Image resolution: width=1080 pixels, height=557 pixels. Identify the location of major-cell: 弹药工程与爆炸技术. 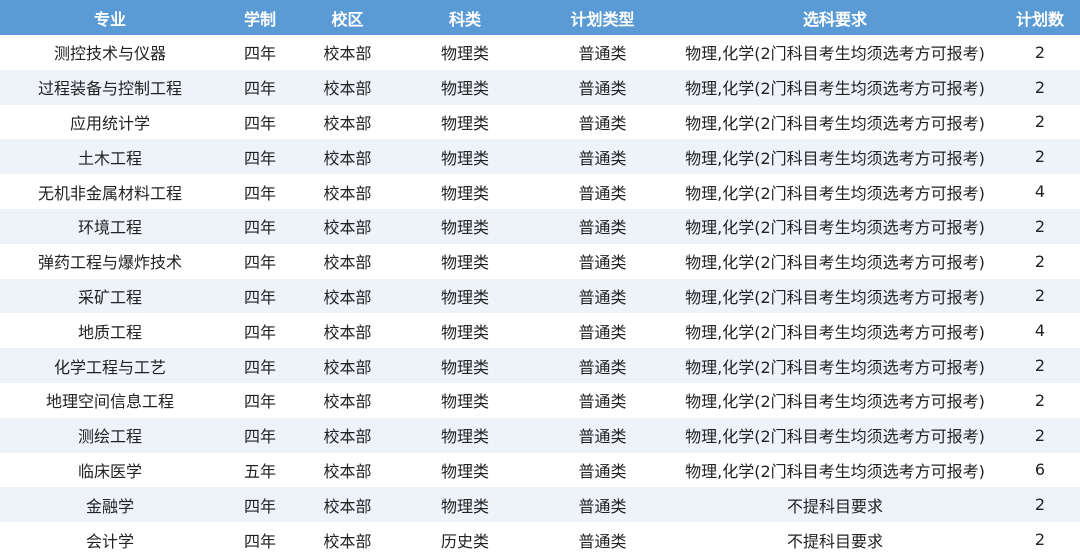
(109, 263).